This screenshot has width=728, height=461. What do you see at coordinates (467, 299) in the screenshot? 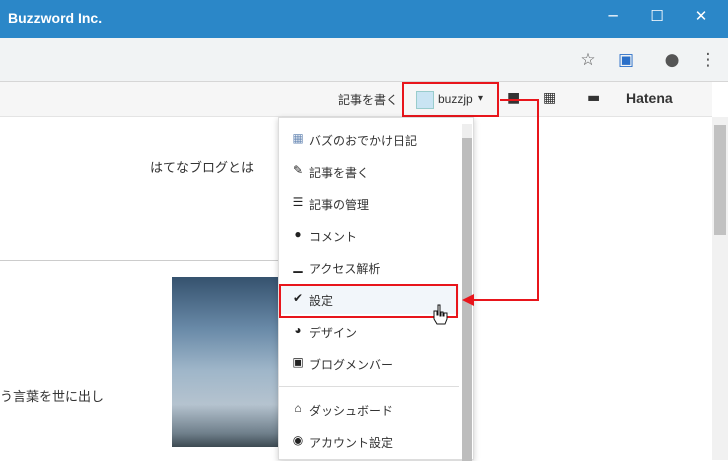
I see `menu-scroll-thumb` at bounding box center [467, 299].